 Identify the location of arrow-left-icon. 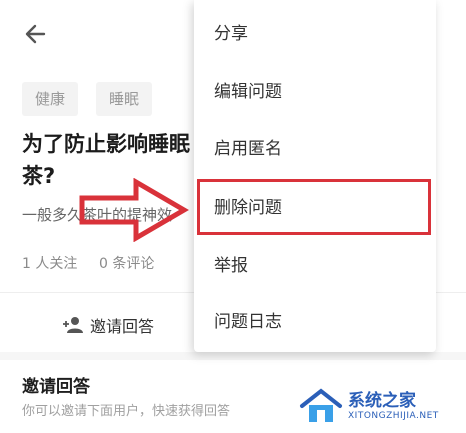
(35, 34).